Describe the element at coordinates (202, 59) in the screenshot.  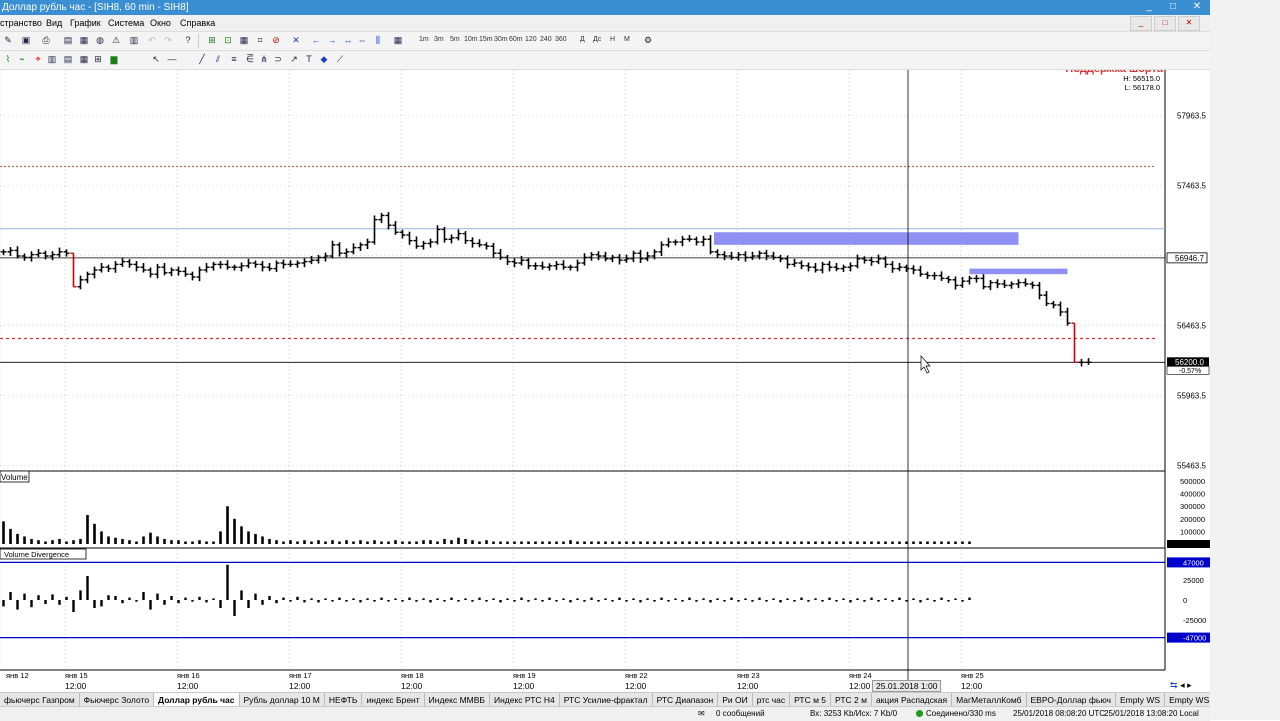
I see `trendline-icon: ╱` at that location.